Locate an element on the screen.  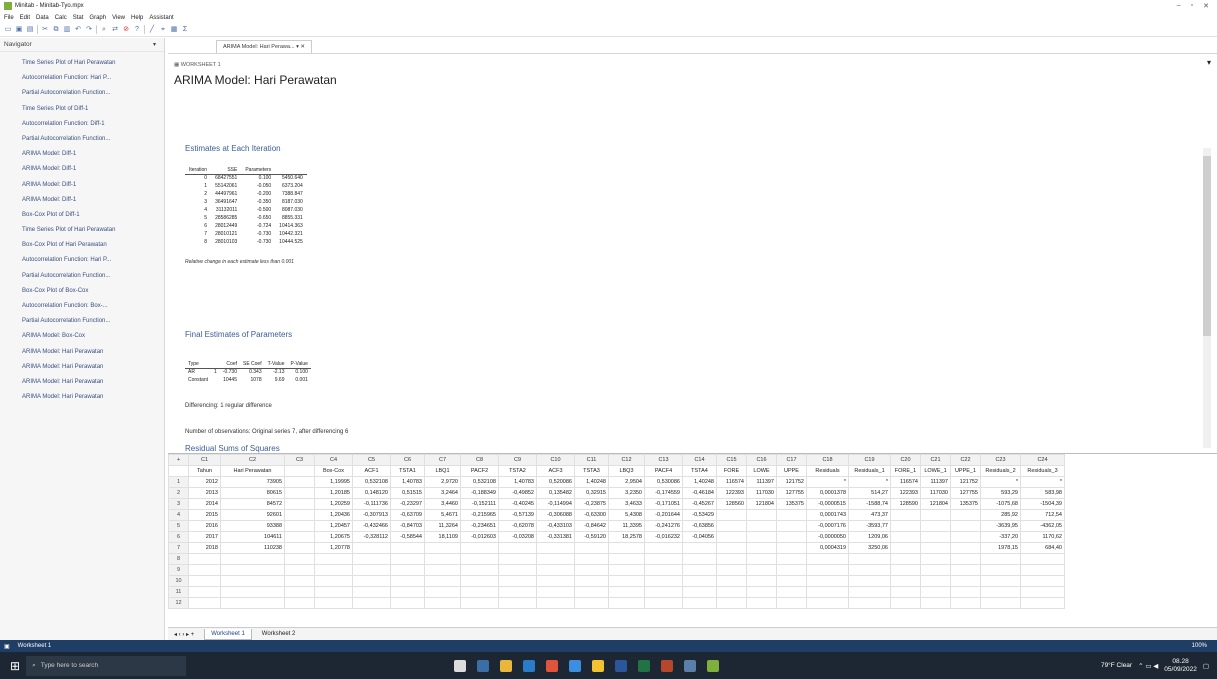
table-cell: 1,40248 is located at coordinates (699, 482).